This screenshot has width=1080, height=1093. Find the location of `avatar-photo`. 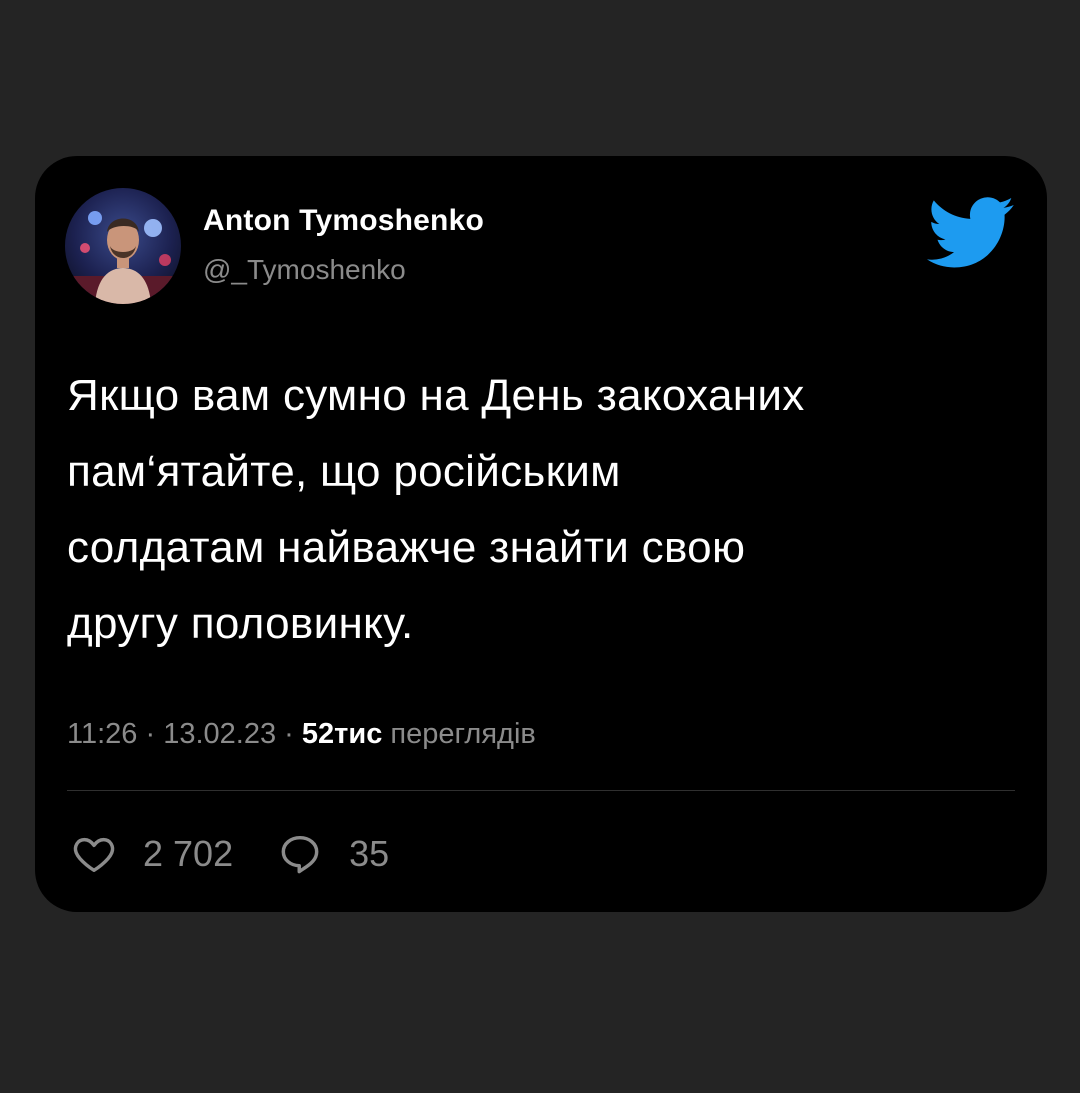

avatar-photo is located at coordinates (123, 246).